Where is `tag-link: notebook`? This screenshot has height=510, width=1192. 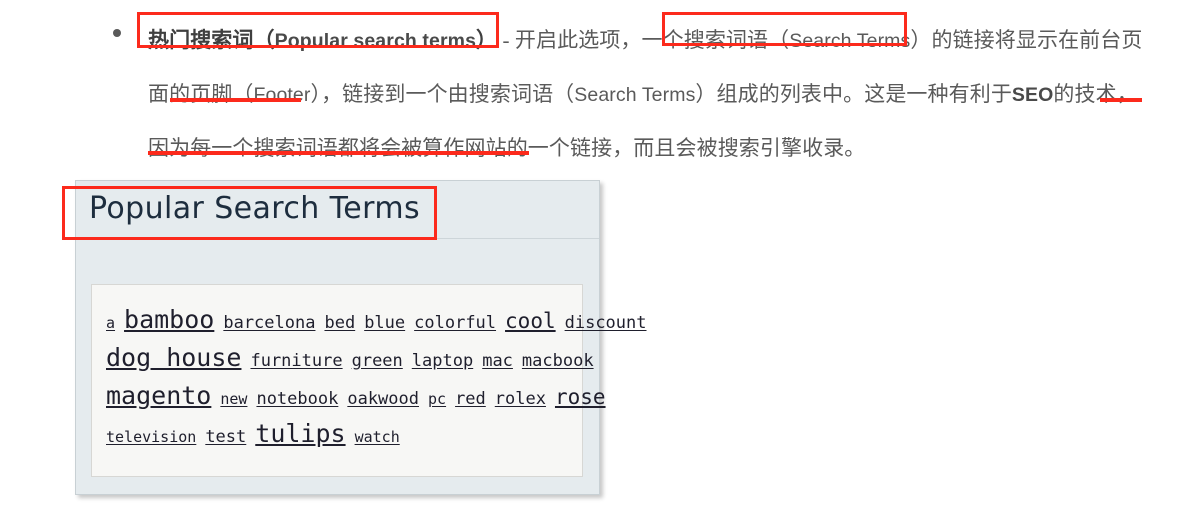
tag-link: notebook is located at coordinates (297, 399).